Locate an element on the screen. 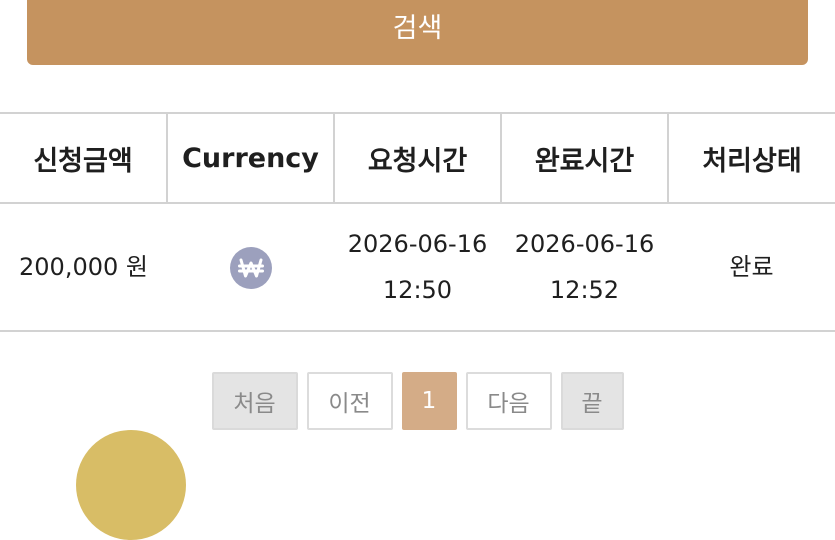  header-request-time: 요청시간 is located at coordinates (418, 158).